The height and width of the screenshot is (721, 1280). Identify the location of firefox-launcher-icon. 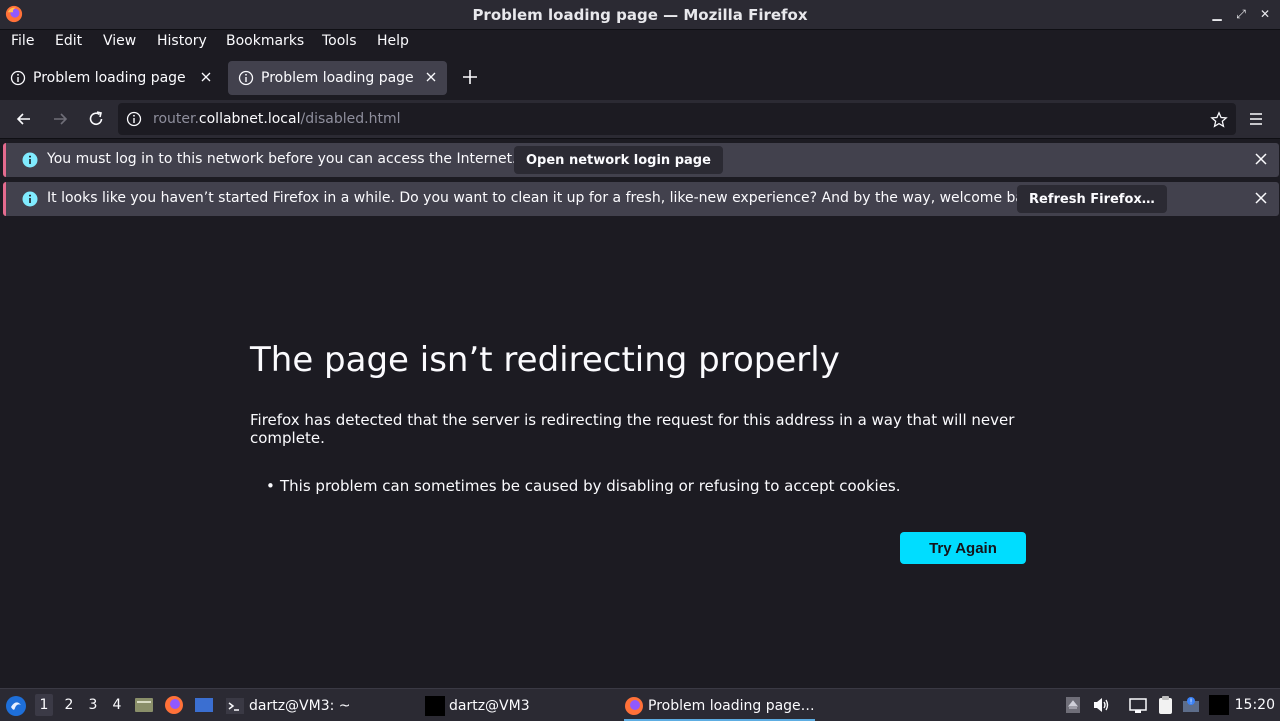
(174, 705).